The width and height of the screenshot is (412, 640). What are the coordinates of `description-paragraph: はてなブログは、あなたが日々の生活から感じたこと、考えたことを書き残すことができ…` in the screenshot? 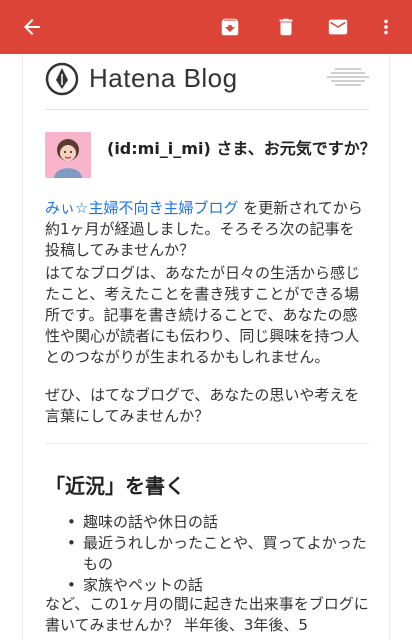 It's located at (203, 315).